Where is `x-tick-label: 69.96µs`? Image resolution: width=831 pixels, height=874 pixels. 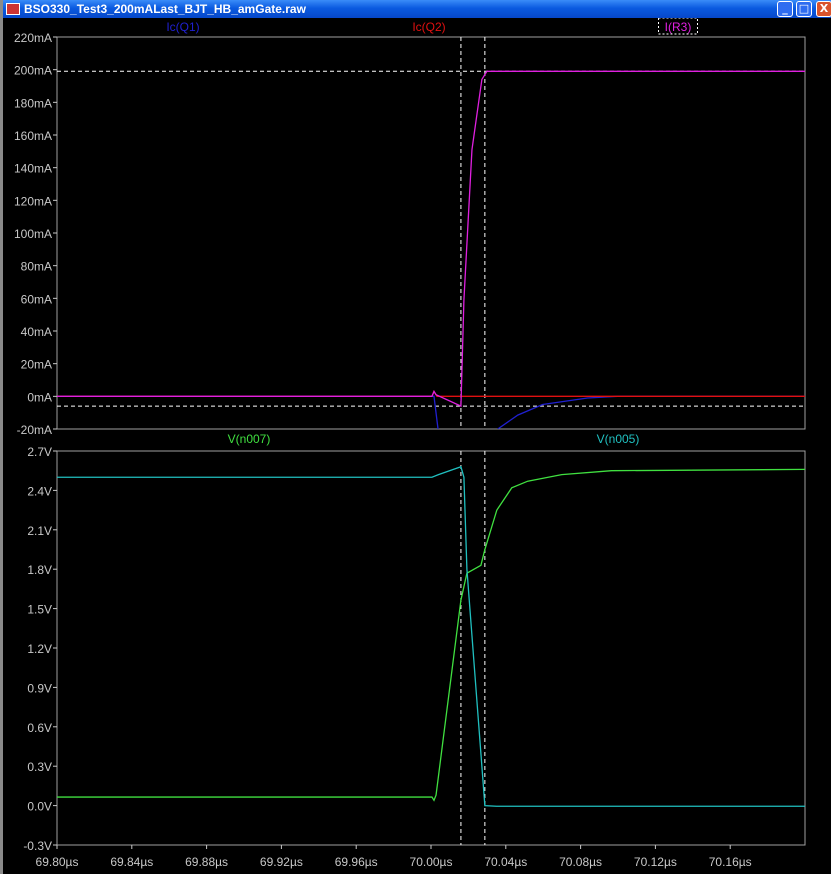 x-tick-label: 69.96µs is located at coordinates (356, 862).